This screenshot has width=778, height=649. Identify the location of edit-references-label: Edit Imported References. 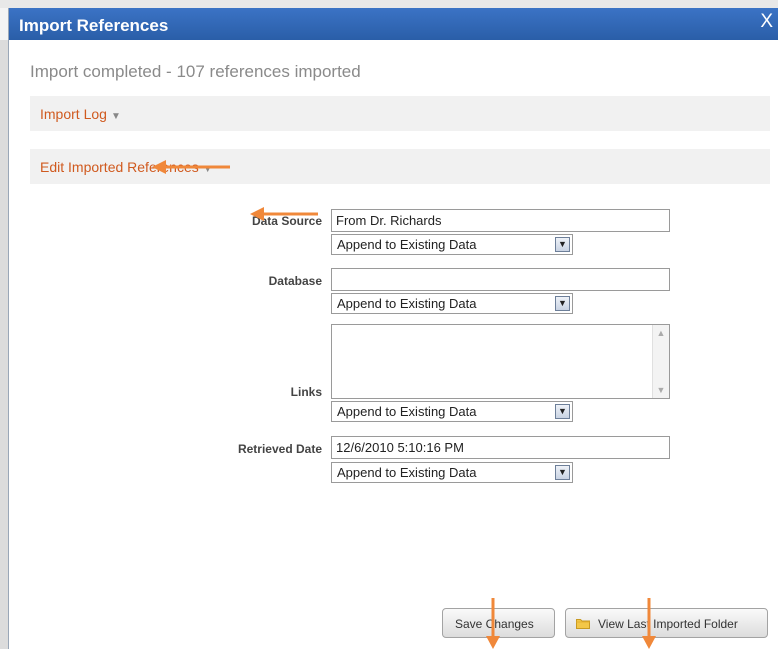
(119, 167).